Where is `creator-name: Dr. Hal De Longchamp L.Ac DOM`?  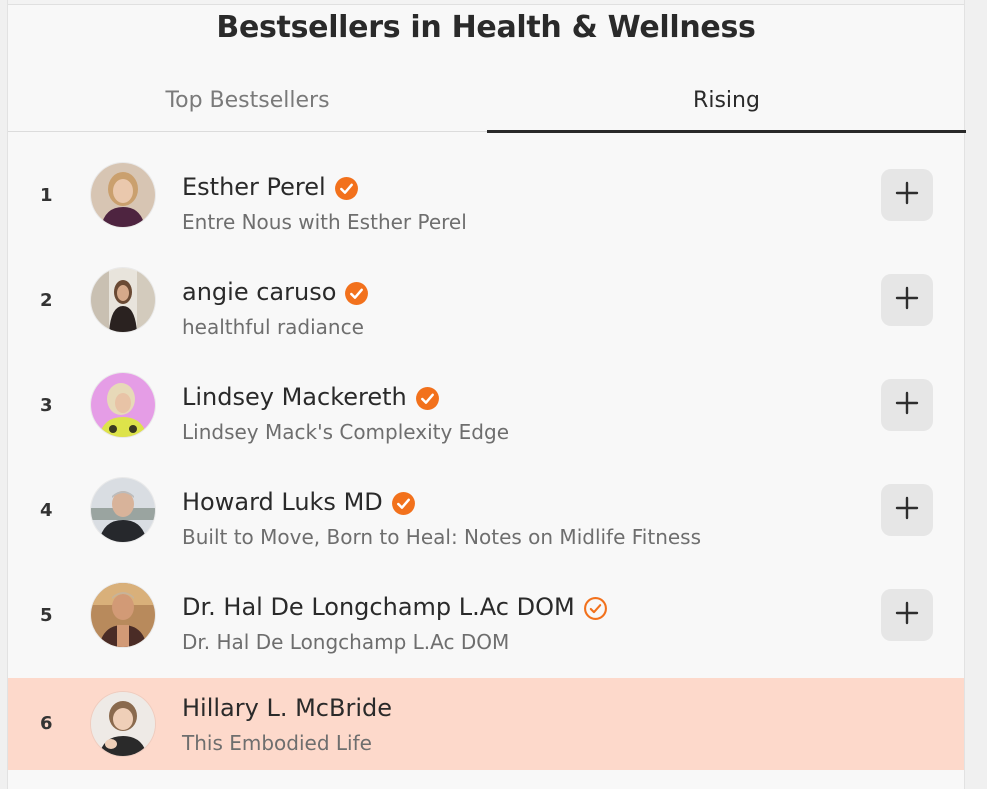
creator-name: Dr. Hal De Longchamp L.Ac DOM is located at coordinates (378, 607).